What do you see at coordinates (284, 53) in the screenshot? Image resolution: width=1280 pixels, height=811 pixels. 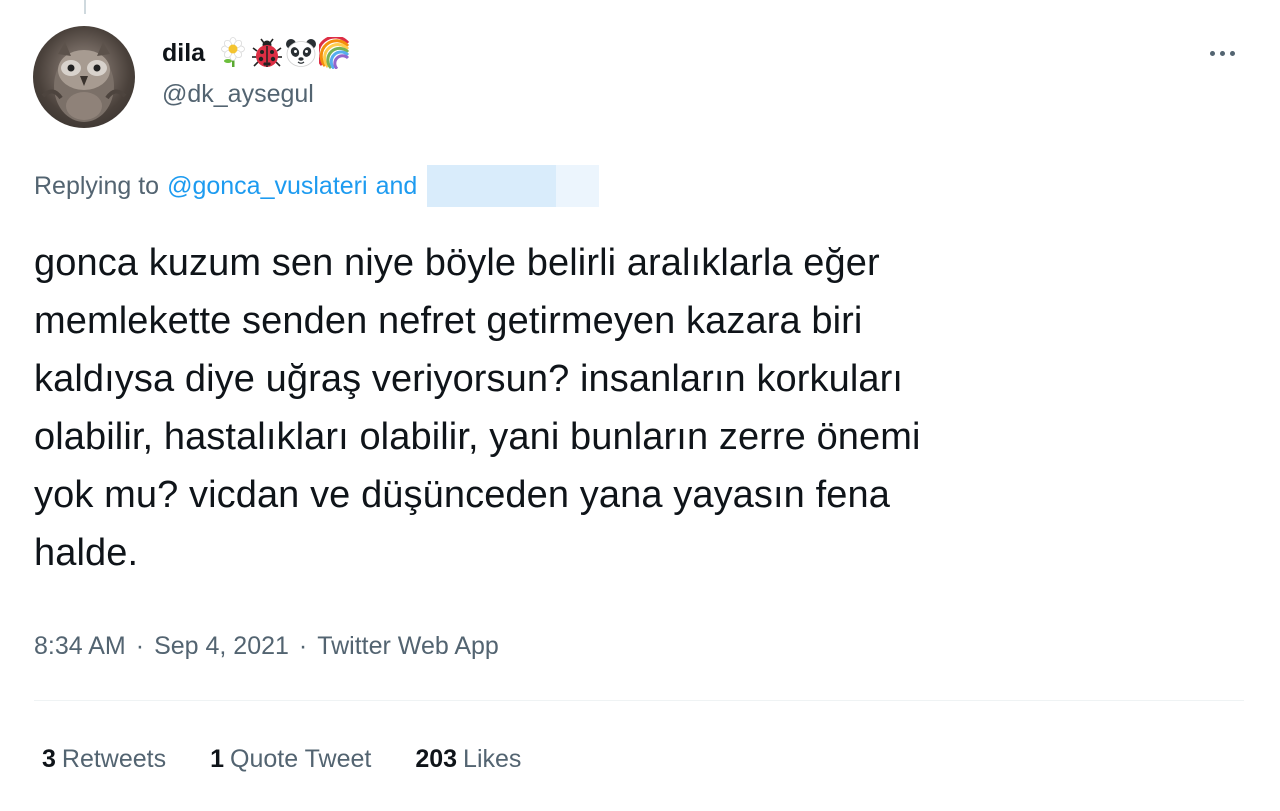 I see `name-emojis` at bounding box center [284, 53].